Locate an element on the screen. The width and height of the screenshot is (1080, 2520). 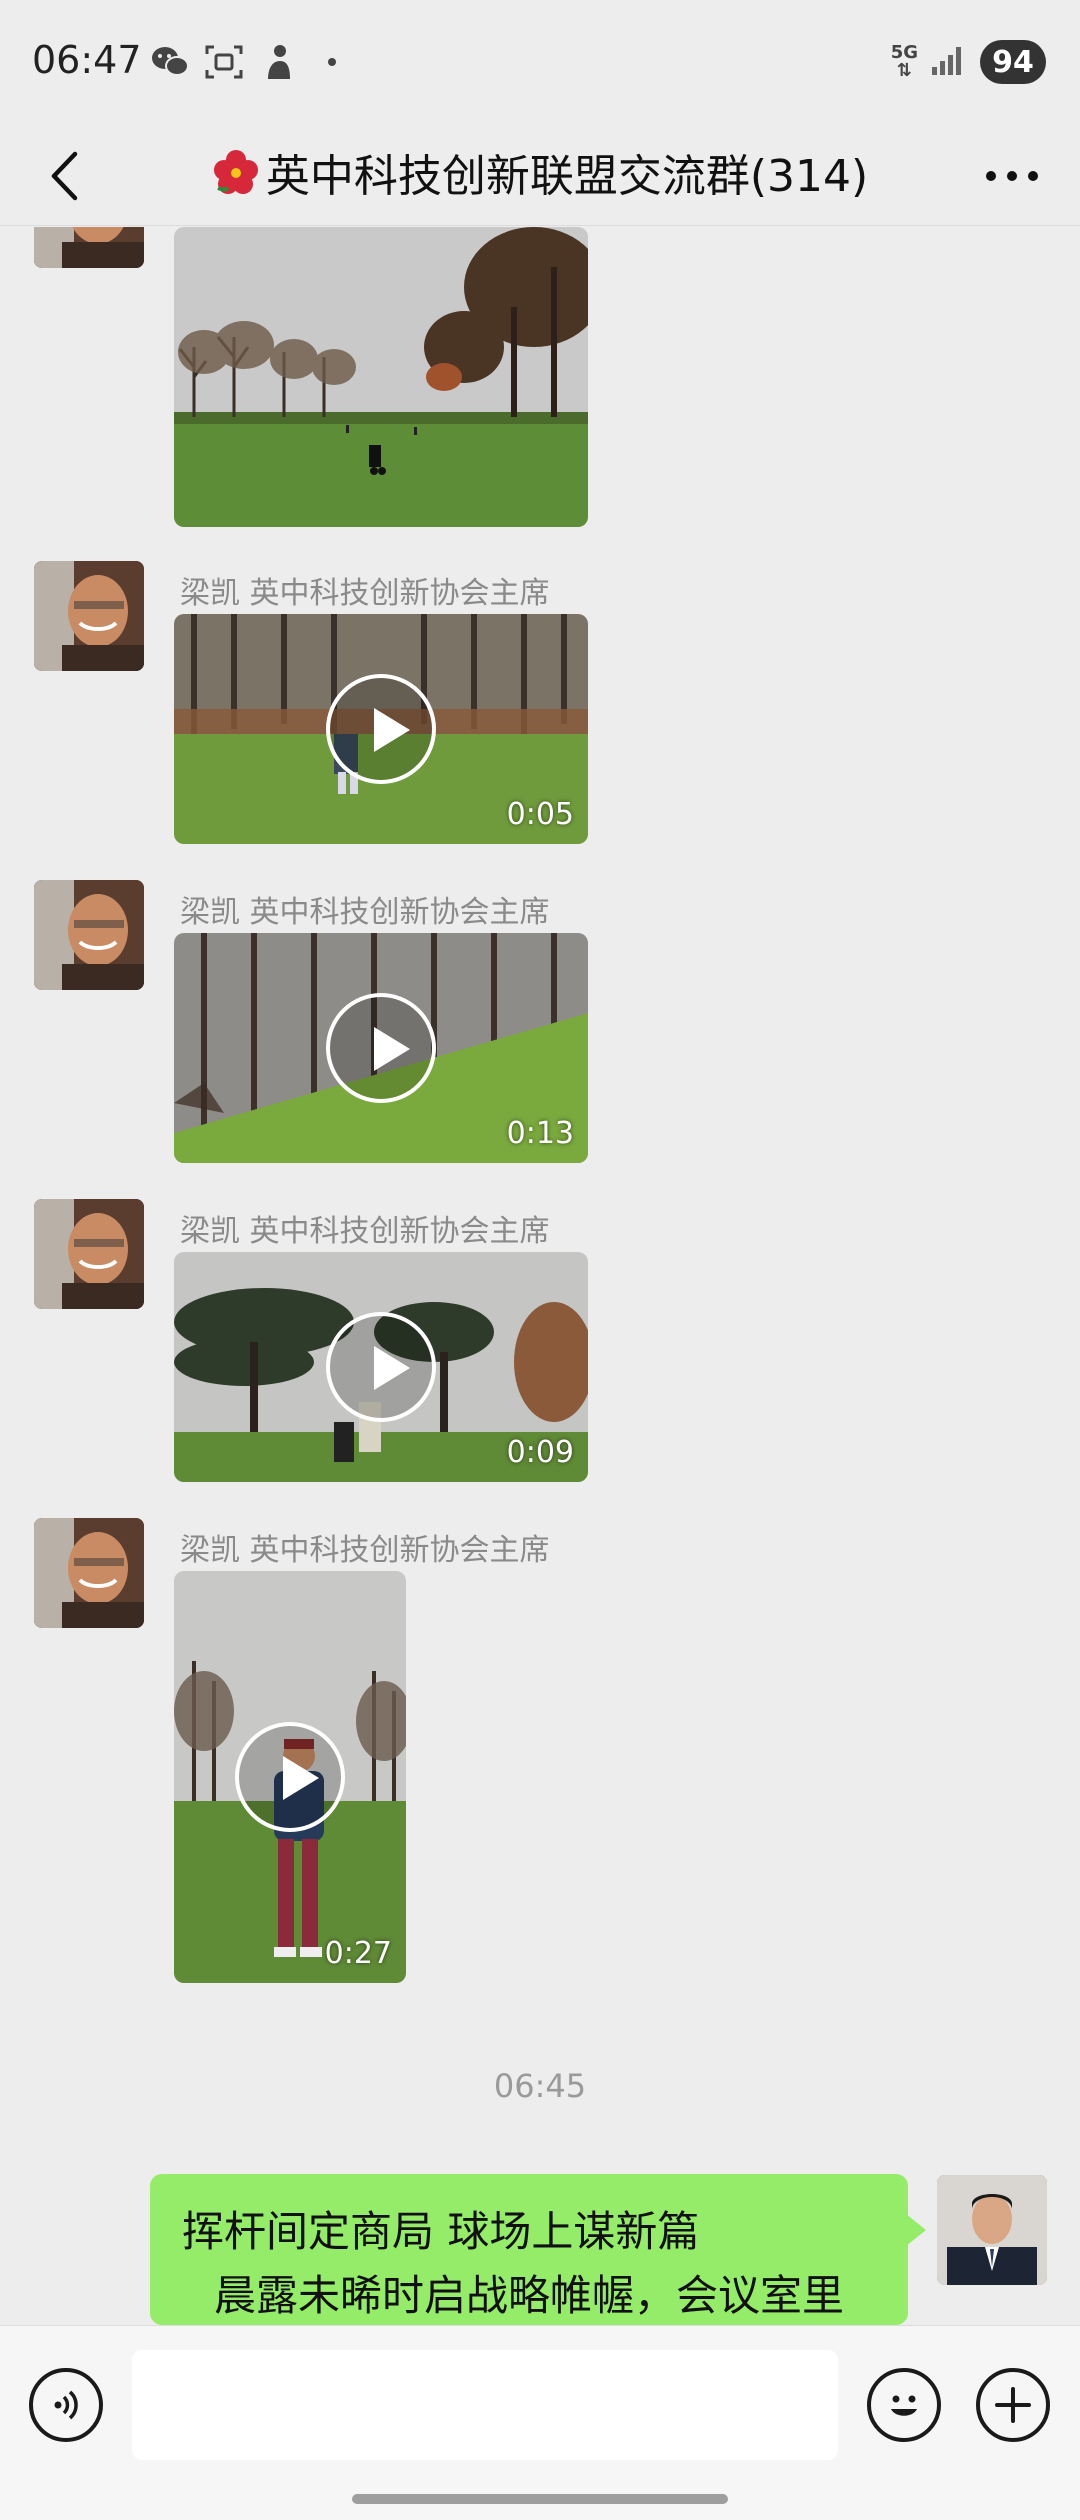
network-5g-icon: 5G ⇅ is located at coordinates (904, 61).